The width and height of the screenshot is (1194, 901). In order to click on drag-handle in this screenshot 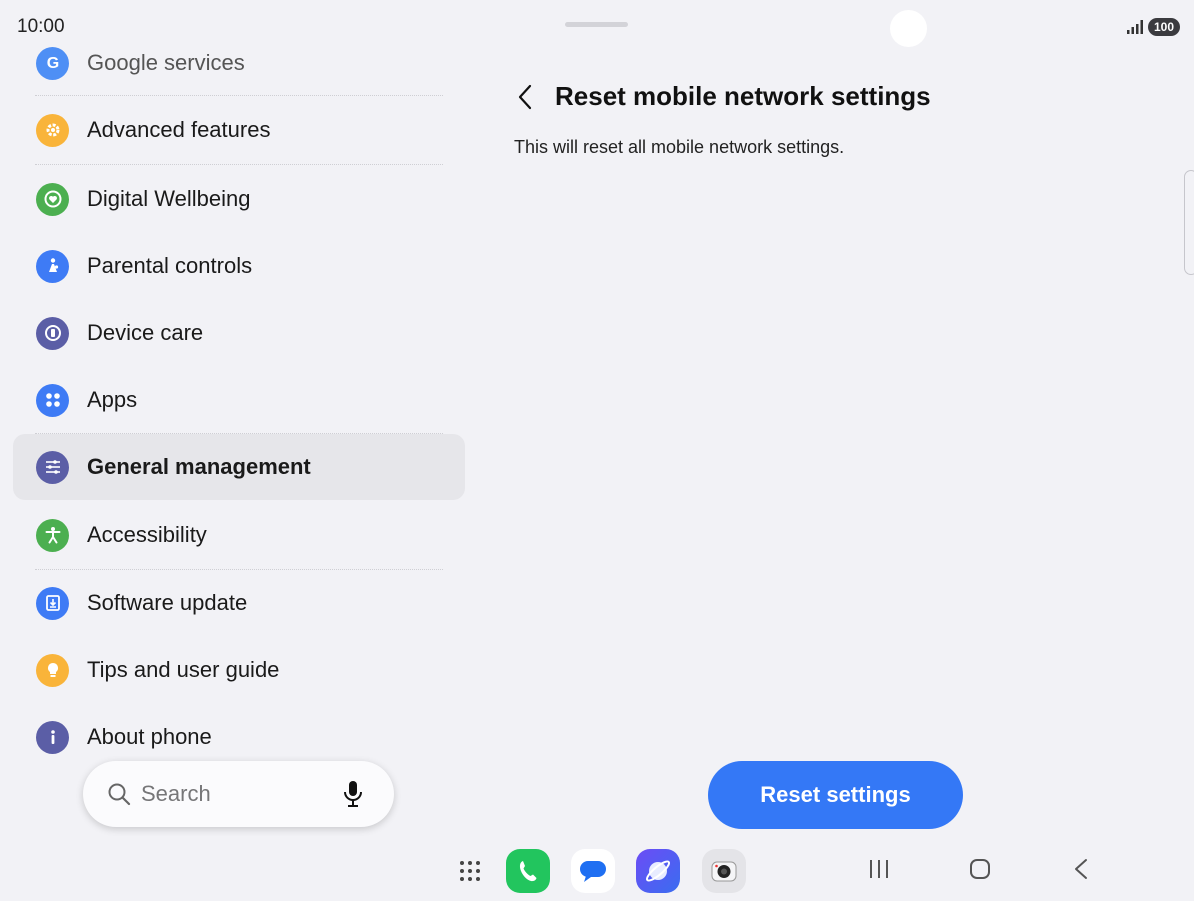, I will do `click(596, 24)`.